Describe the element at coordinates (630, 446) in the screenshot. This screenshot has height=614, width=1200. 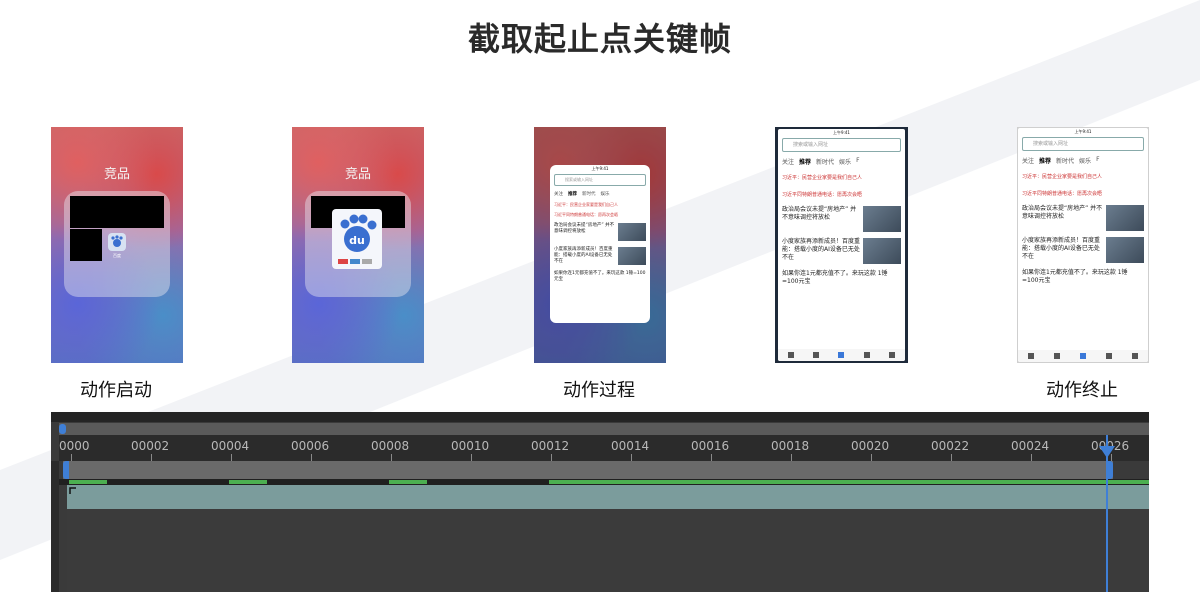
I see `ruler-tick-label: 00014` at that location.